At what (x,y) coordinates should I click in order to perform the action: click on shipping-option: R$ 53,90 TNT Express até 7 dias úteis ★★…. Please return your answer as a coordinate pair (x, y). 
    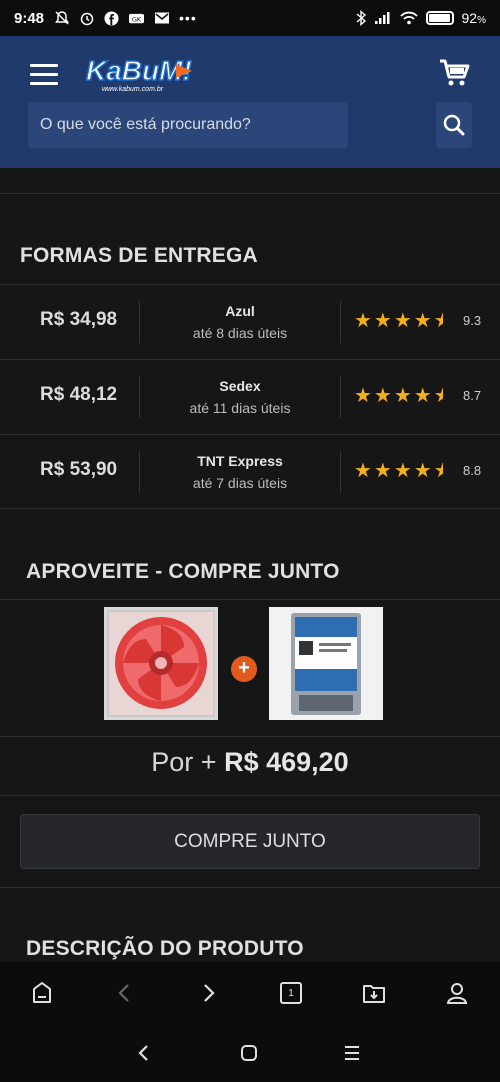
    Looking at the image, I should click on (250, 472).